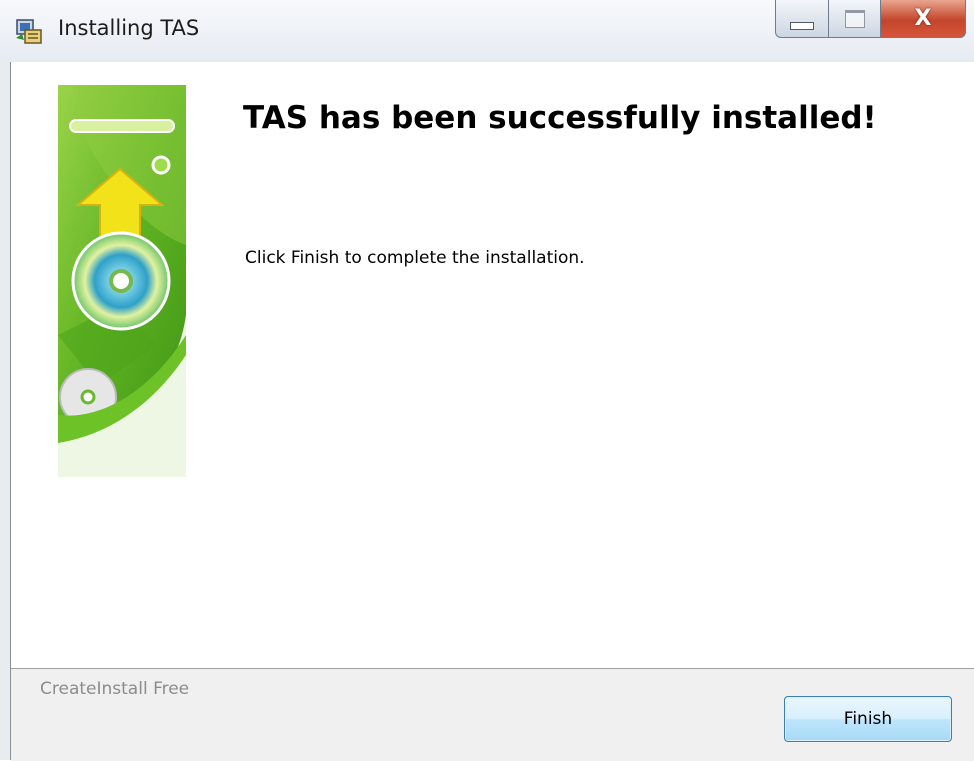  I want to click on success-heading: TAS has been successfully installed!, so click(560, 118).